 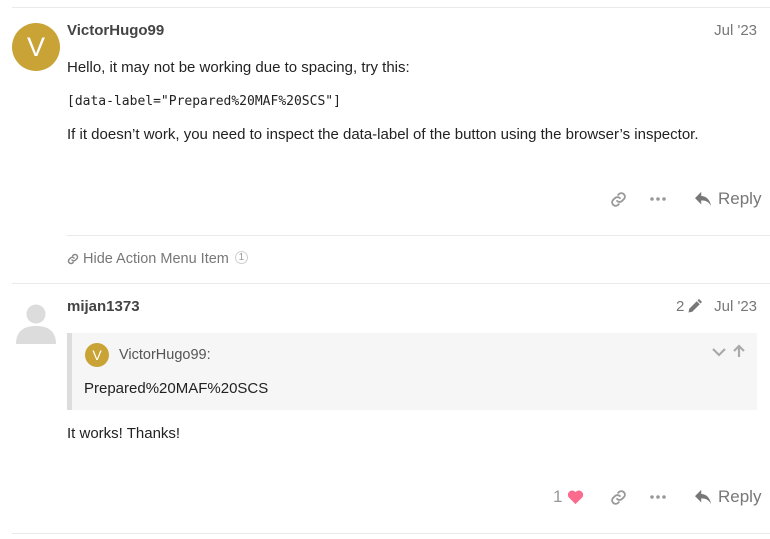 What do you see at coordinates (73, 259) in the screenshot?
I see `link-icon` at bounding box center [73, 259].